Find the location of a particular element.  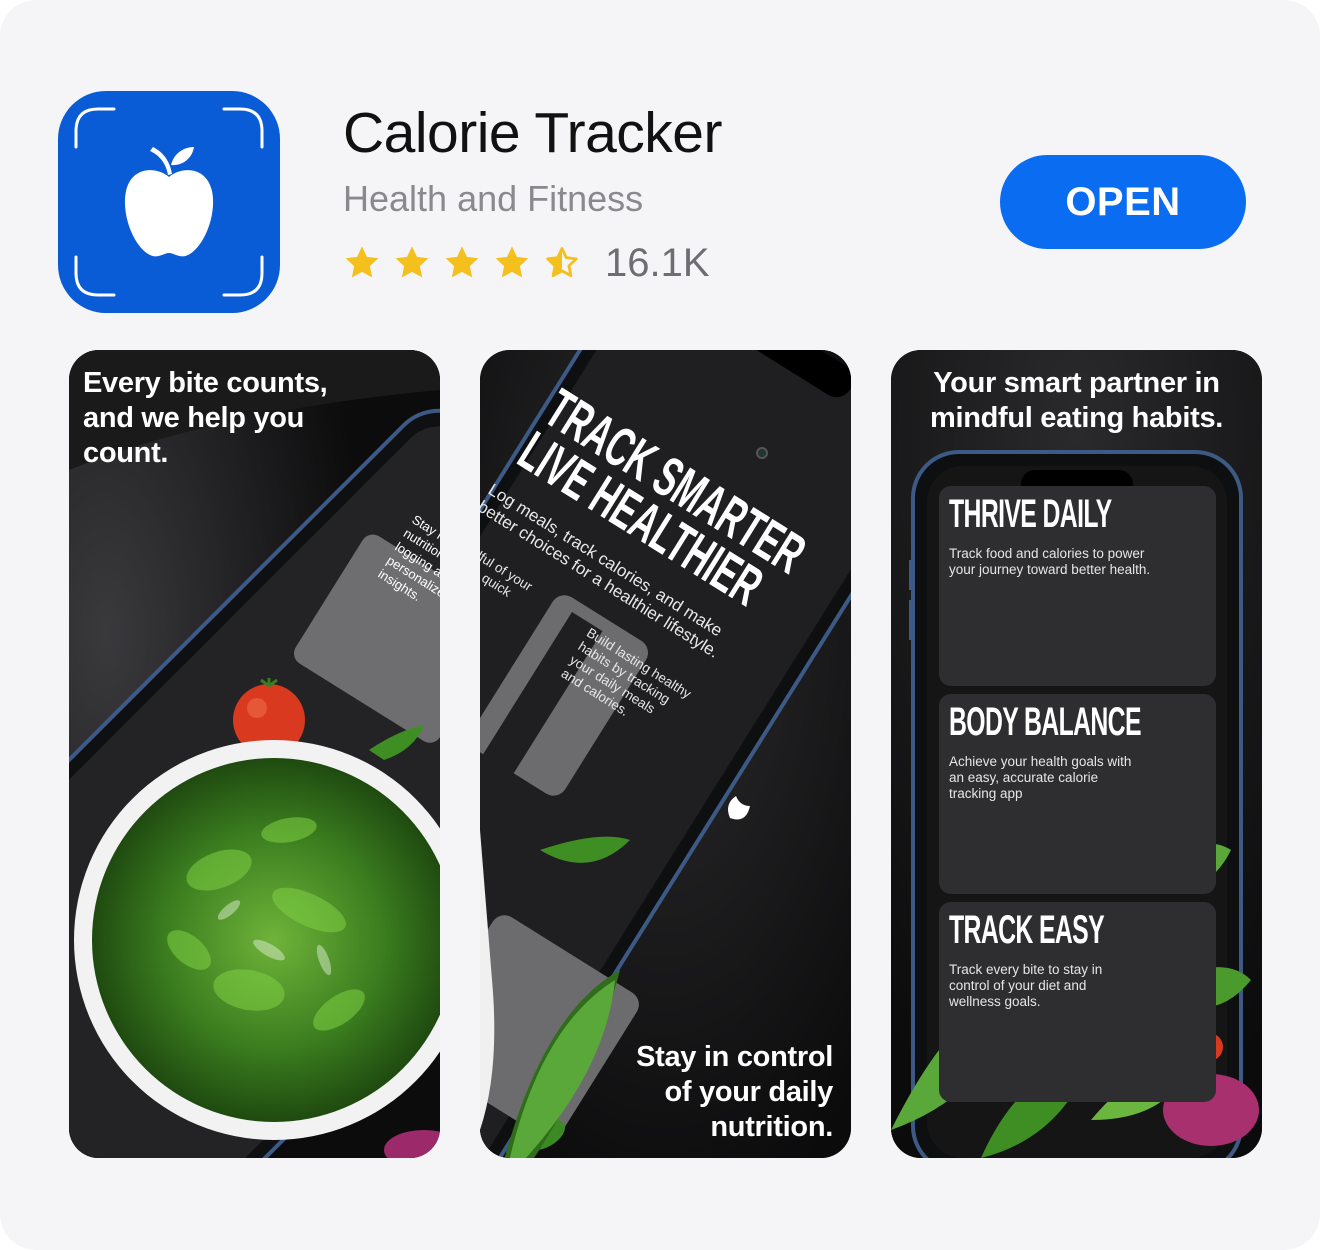

rating-count: 16.1K is located at coordinates (657, 262).